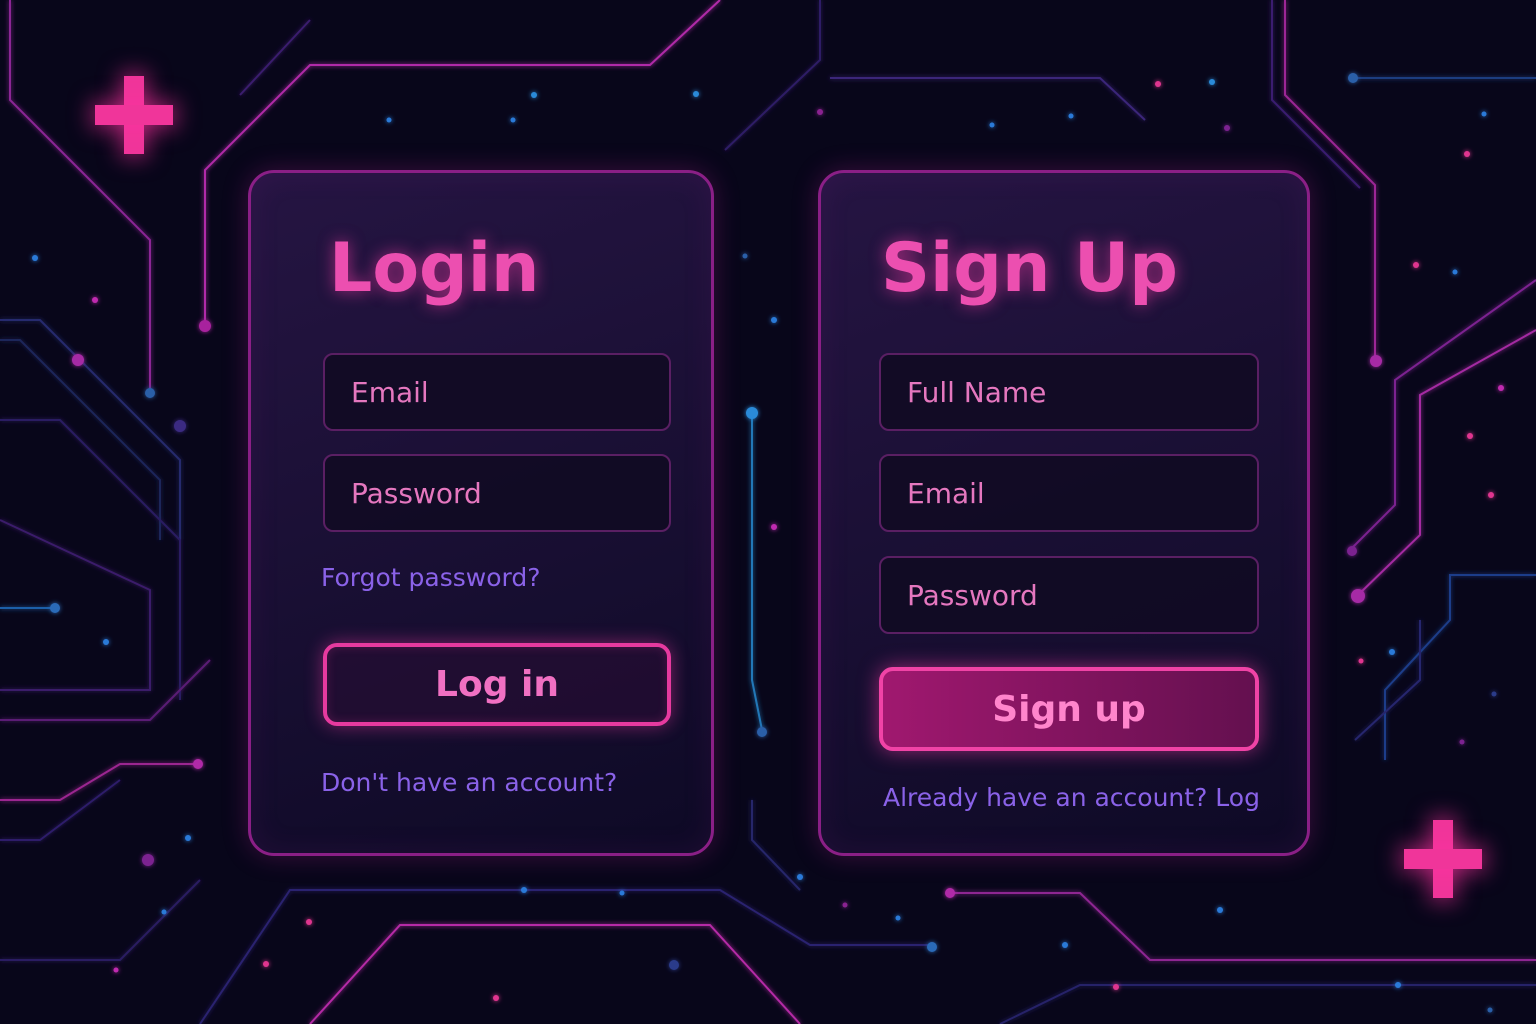 The image size is (1536, 1024). I want to click on signup-password-field-wrapper, so click(1069, 595).